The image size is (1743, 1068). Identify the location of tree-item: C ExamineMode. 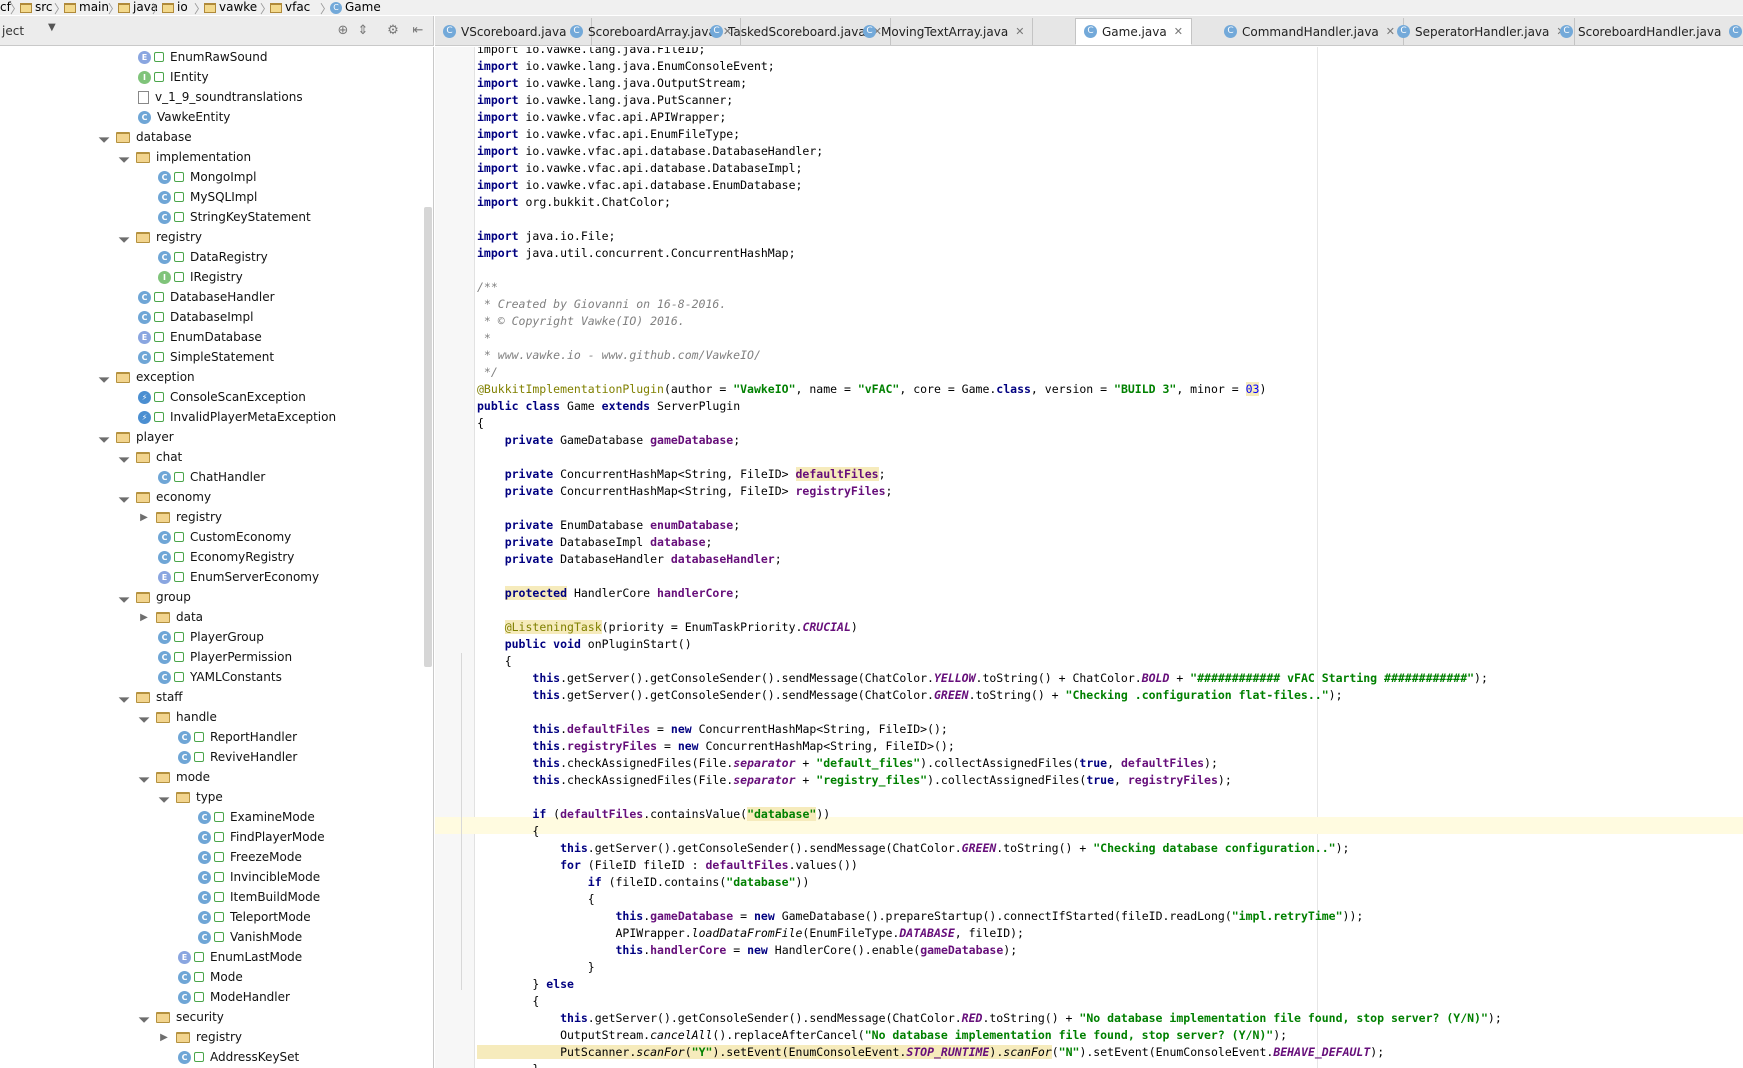
(256, 817).